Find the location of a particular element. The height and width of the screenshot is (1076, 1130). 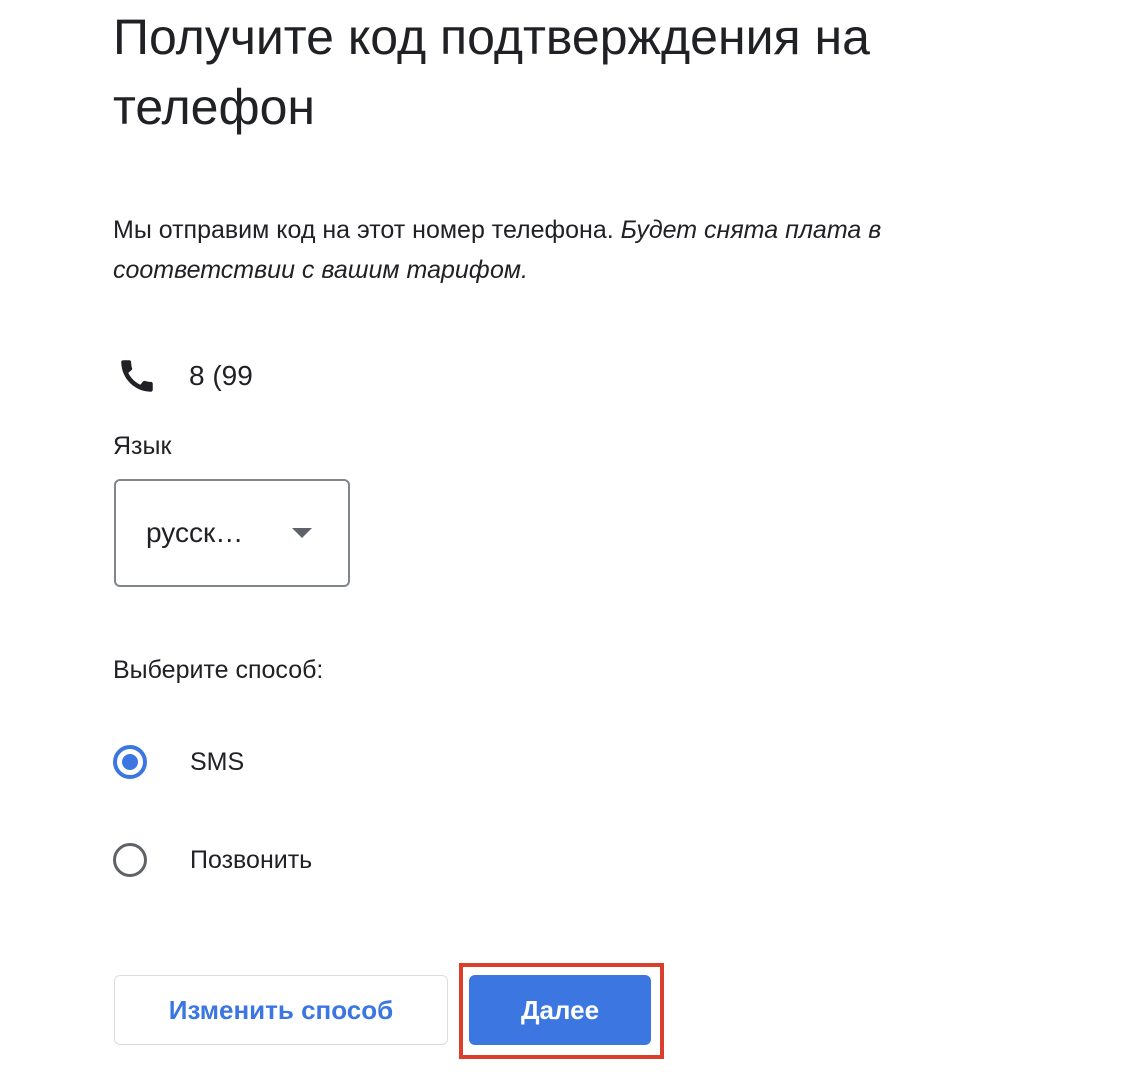

description-text: Мы отправим код на этот номер телефона. is located at coordinates (367, 230).